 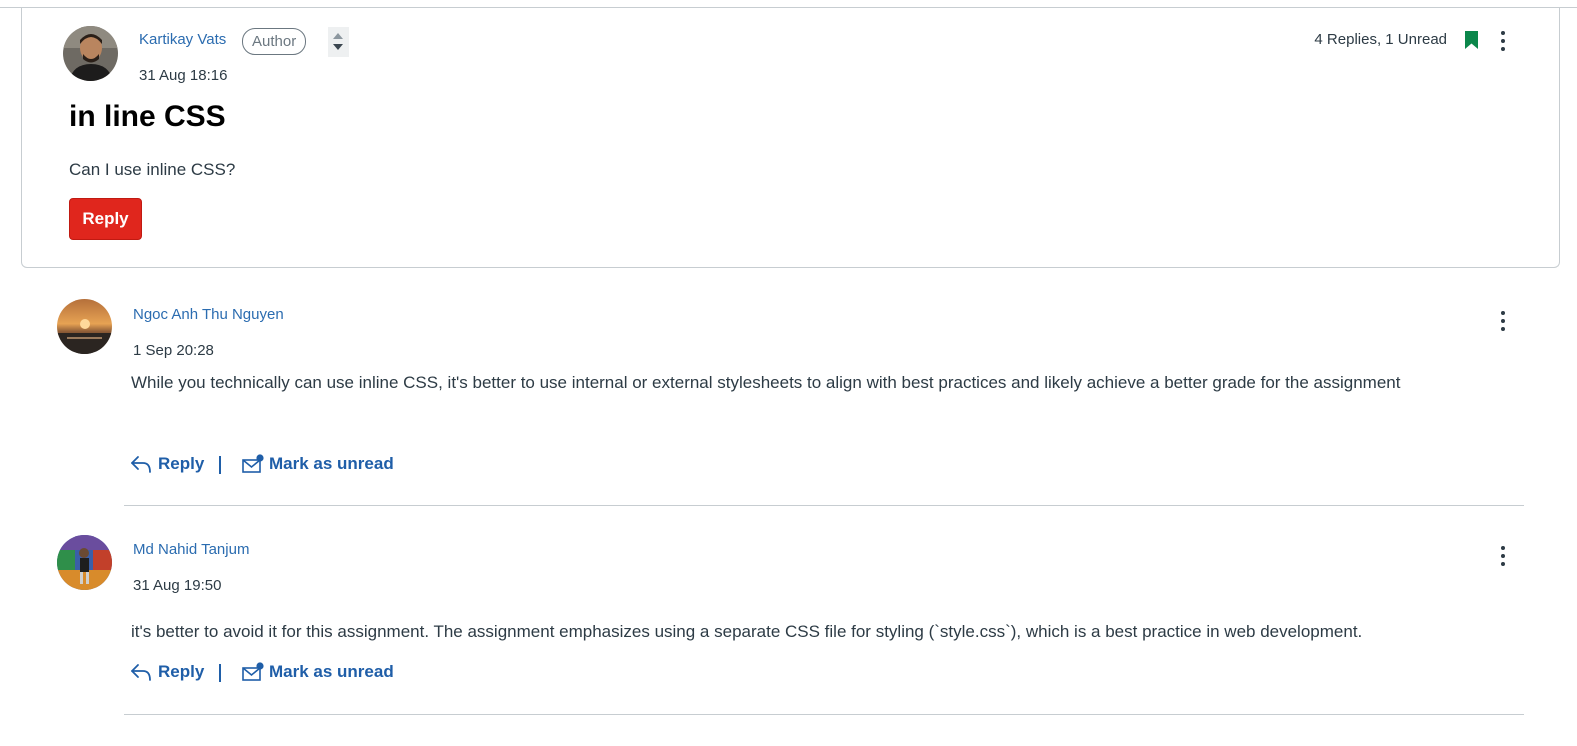 I want to click on reply-button: Reply, so click(x=105, y=219).